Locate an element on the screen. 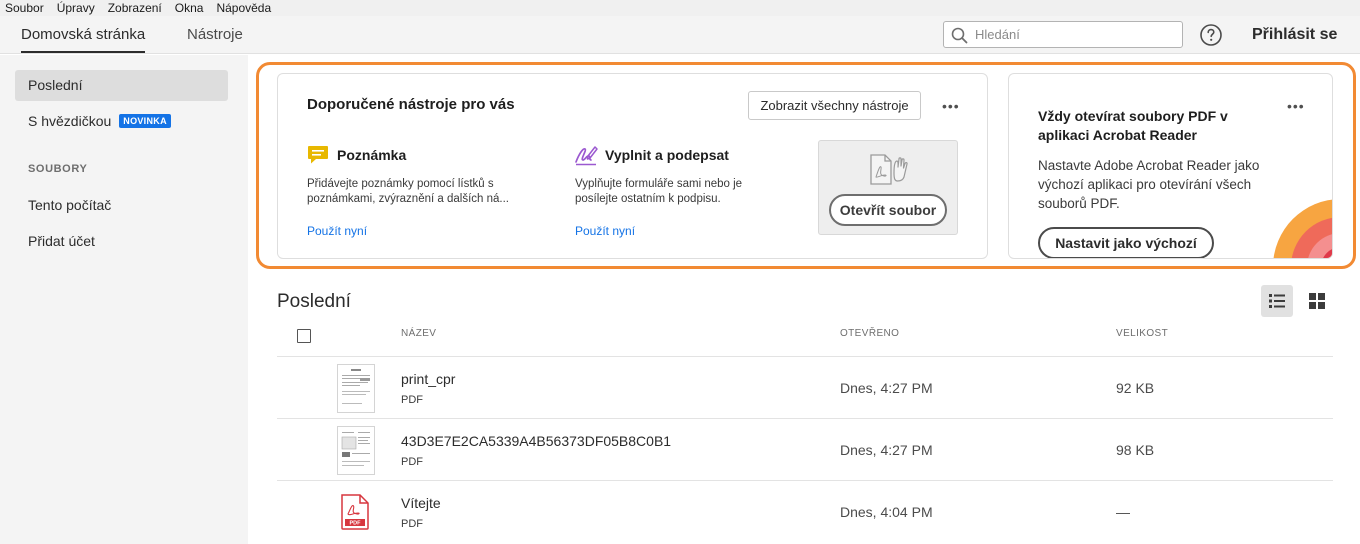 The width and height of the screenshot is (1360, 544). menu-upravy: Úpravy is located at coordinates (76, 8).